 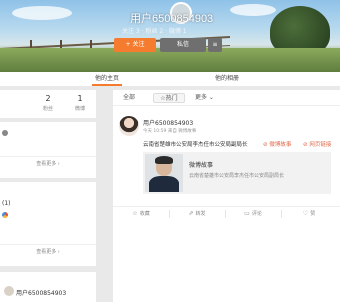 What do you see at coordinates (305, 213) in the screenshot?
I see `thumbs-up-icon: ♡` at bounding box center [305, 213].